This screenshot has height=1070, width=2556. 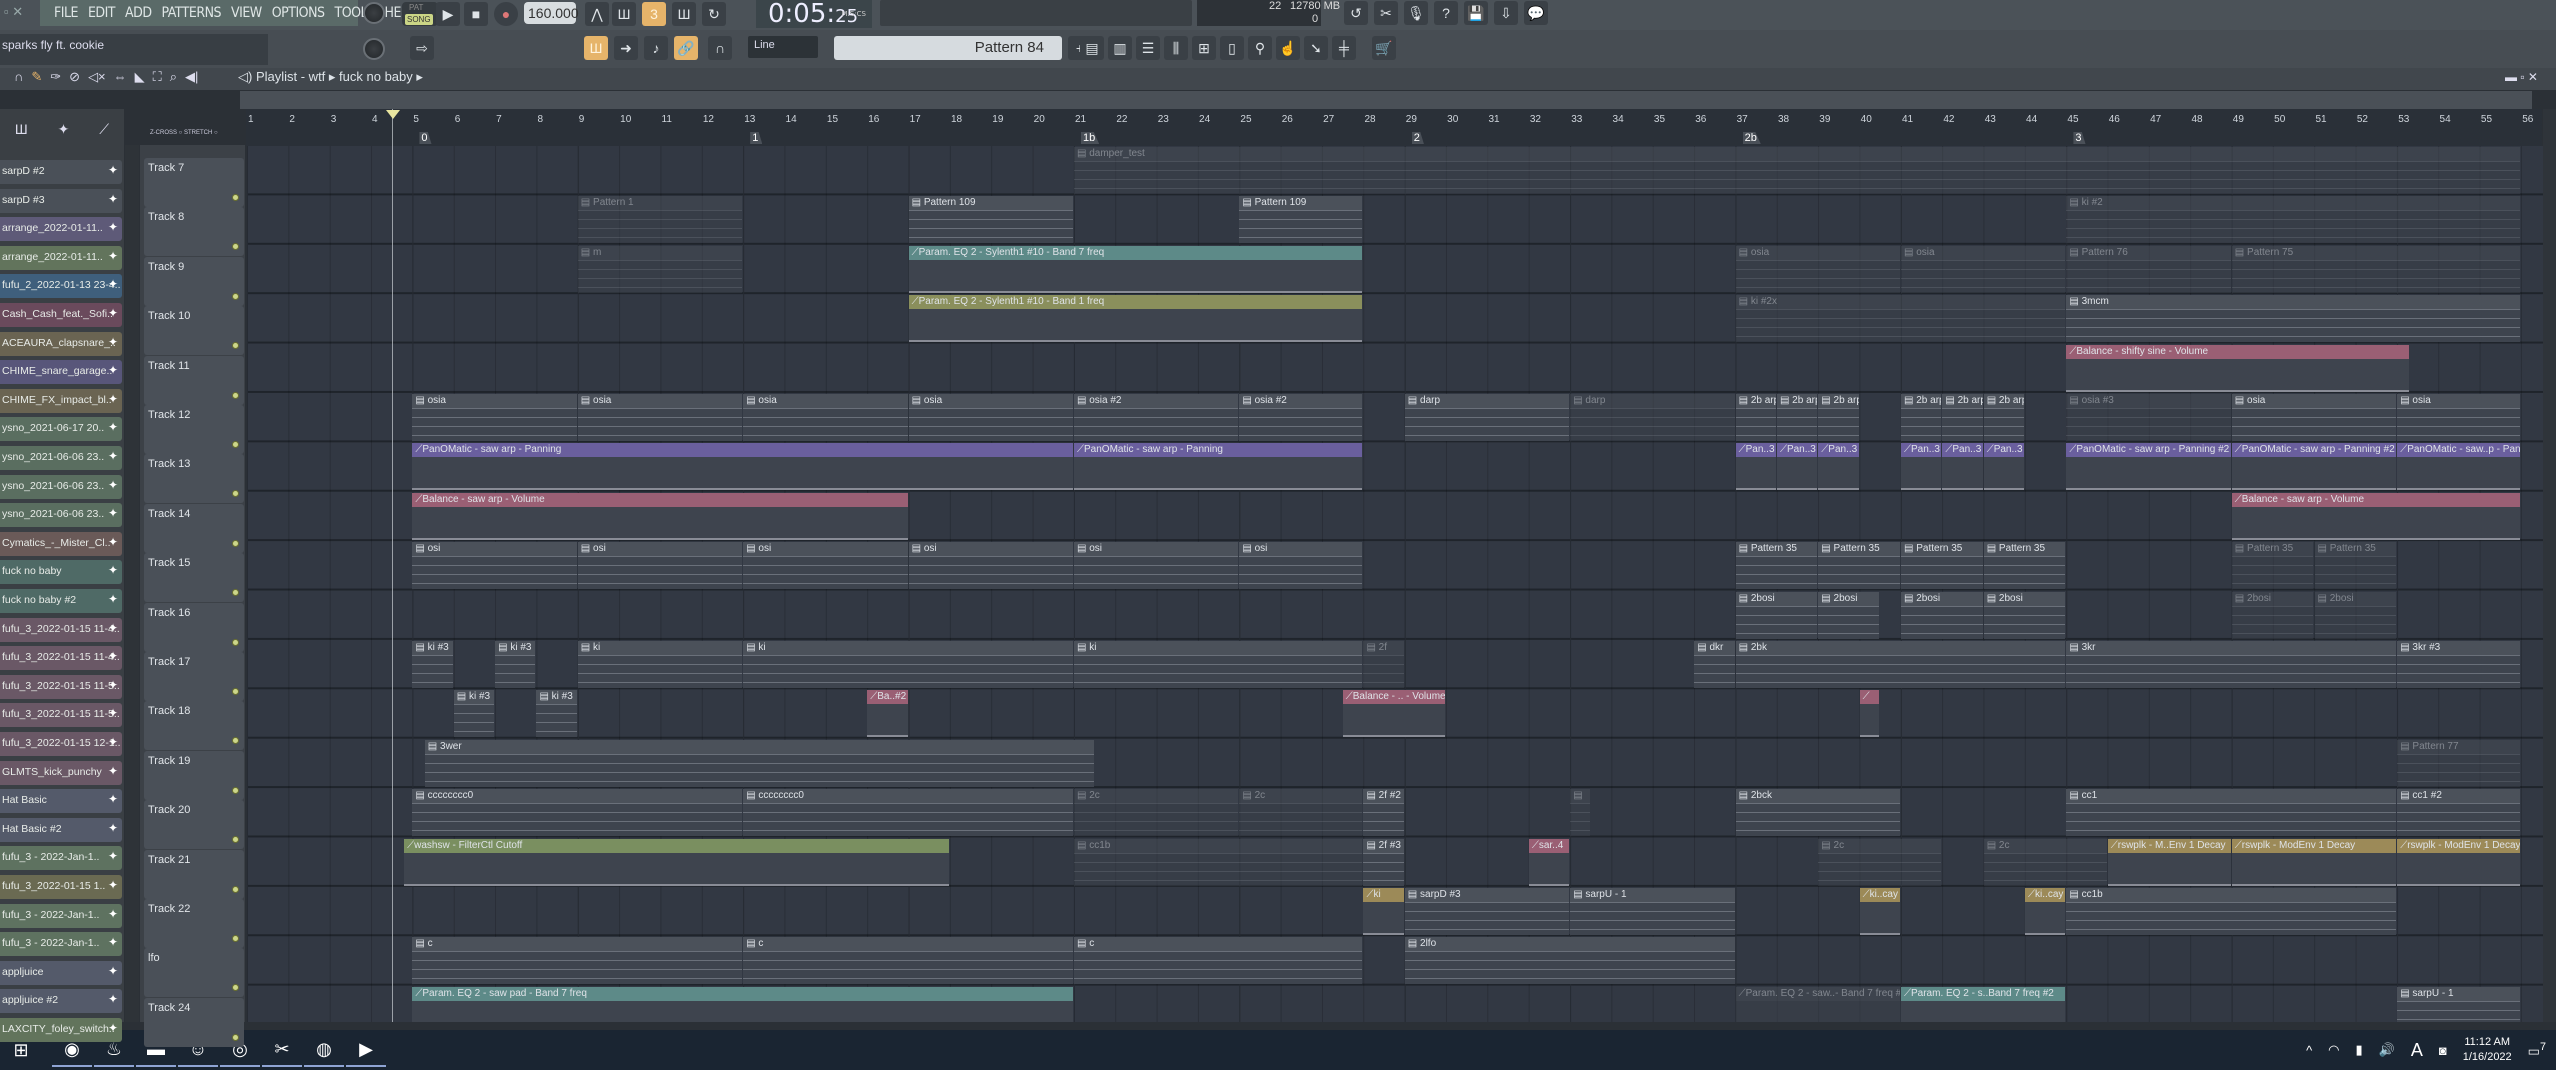 What do you see at coordinates (61, 887) in the screenshot?
I see `channel-item: fufu_3_2022-01-15 1.. ✦` at bounding box center [61, 887].